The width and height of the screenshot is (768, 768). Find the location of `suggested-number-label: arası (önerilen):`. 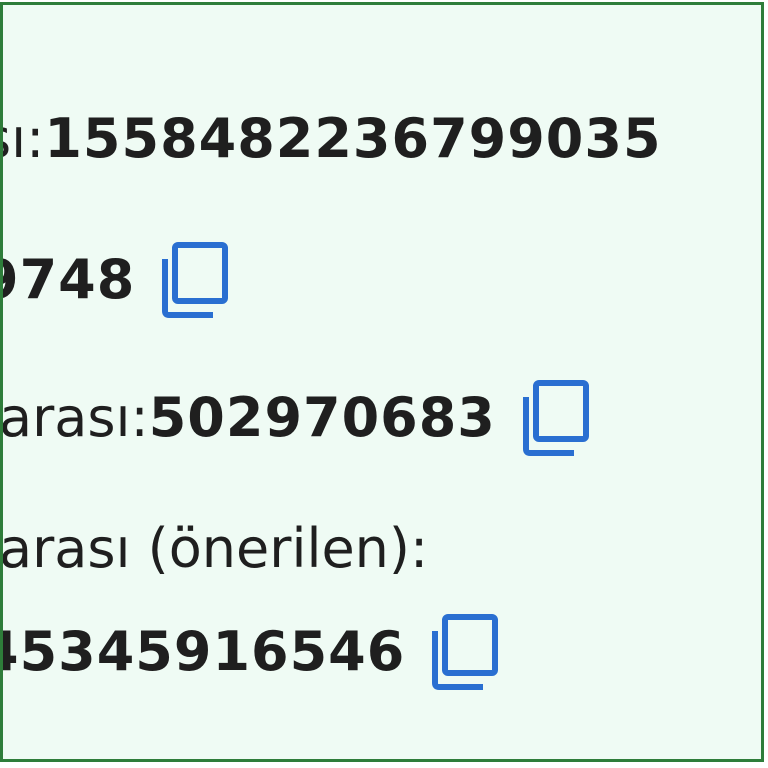

suggested-number-label: arası (önerilen): is located at coordinates (214, 548).